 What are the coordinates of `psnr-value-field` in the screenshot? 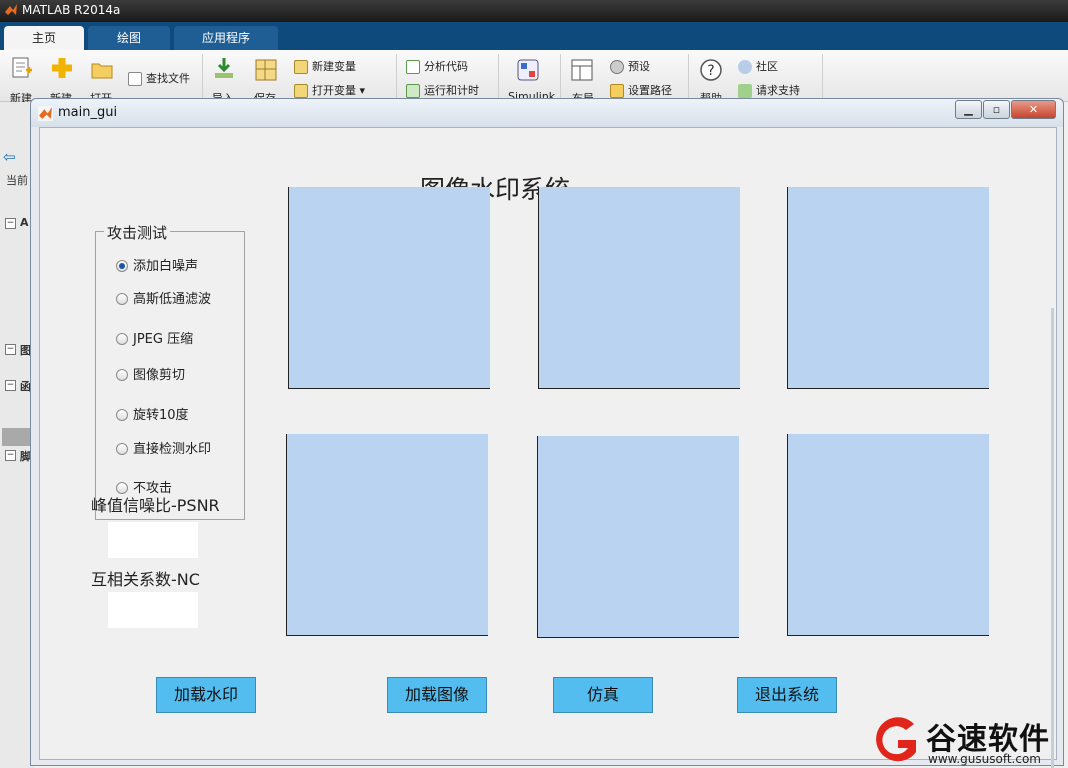 It's located at (153, 540).